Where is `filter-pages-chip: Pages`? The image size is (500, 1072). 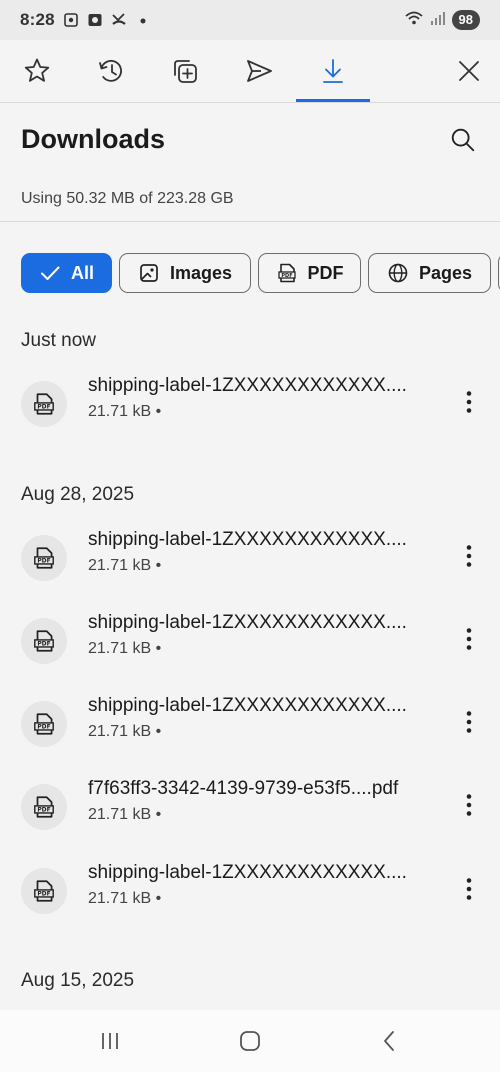 filter-pages-chip: Pages is located at coordinates (429, 273).